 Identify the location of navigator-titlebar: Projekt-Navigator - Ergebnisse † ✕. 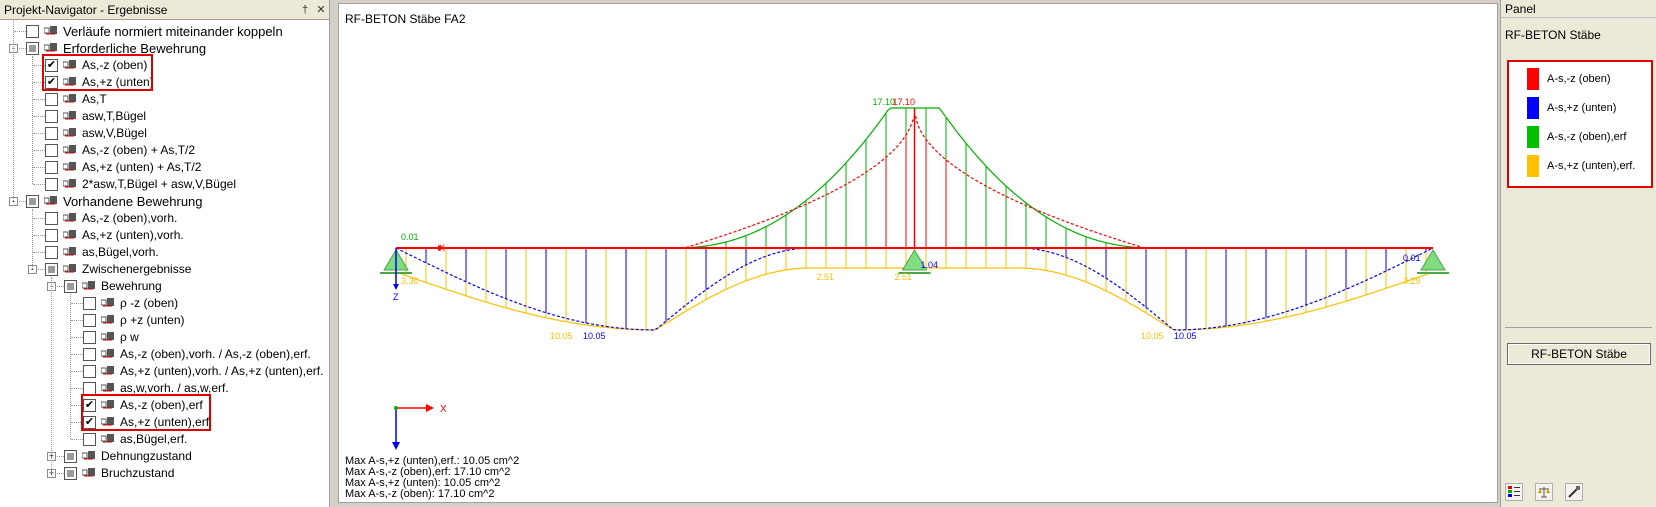
(164, 10).